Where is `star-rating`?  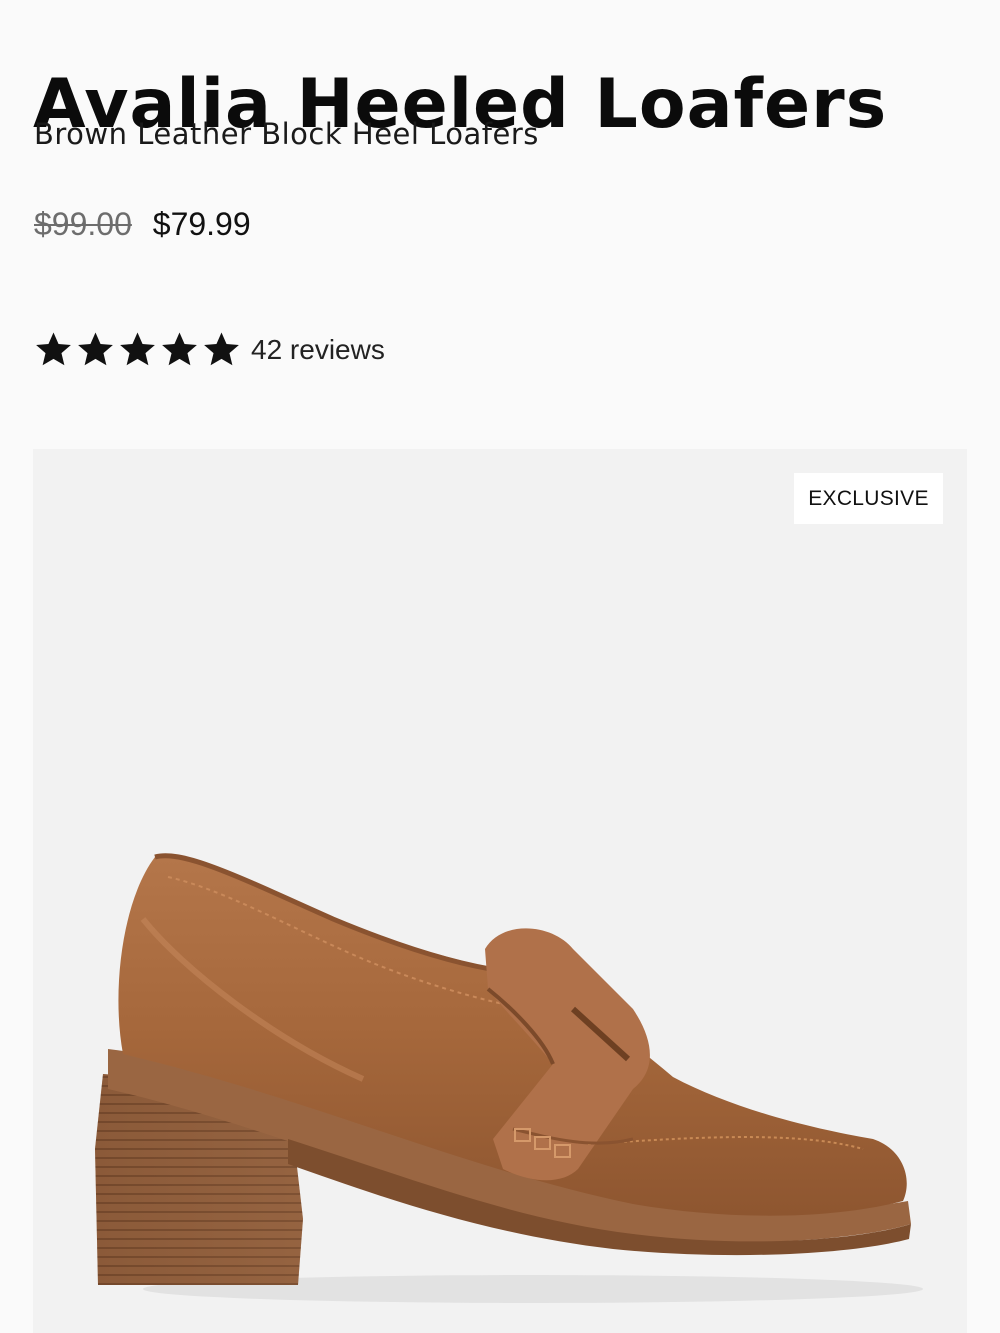
star-rating is located at coordinates (137, 349).